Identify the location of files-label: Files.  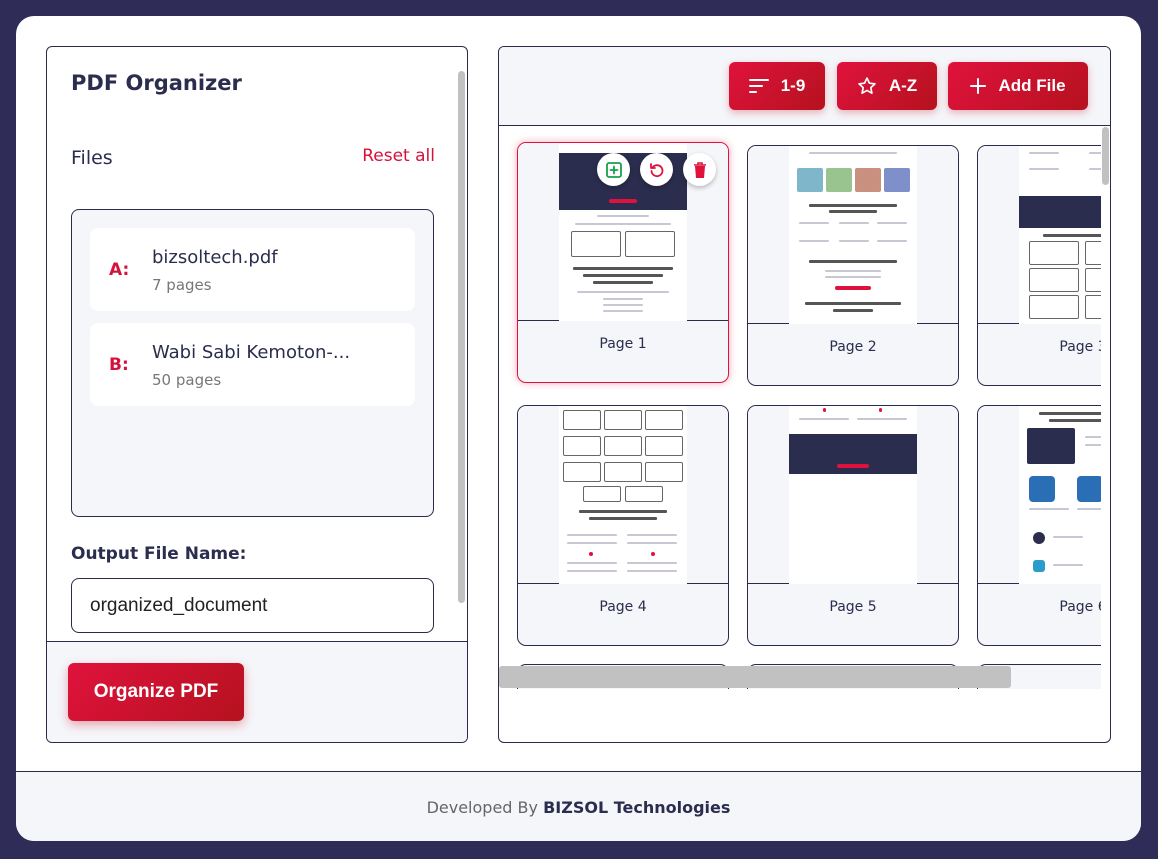
(92, 158).